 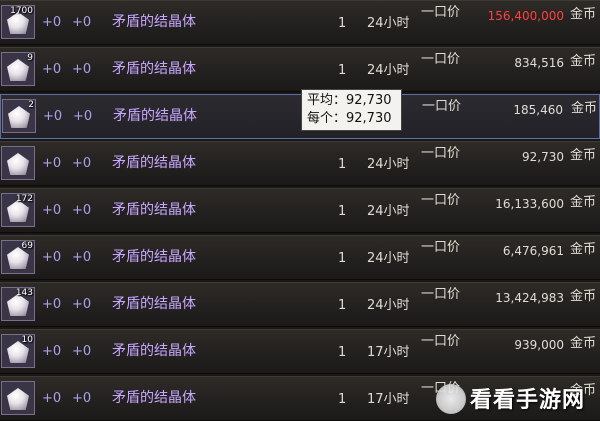 What do you see at coordinates (300, 304) in the screenshot?
I see `auction-row: 143 +0 +0 矛盾的结晶体 1 24小时 一口价 13,424,983 金币` at bounding box center [300, 304].